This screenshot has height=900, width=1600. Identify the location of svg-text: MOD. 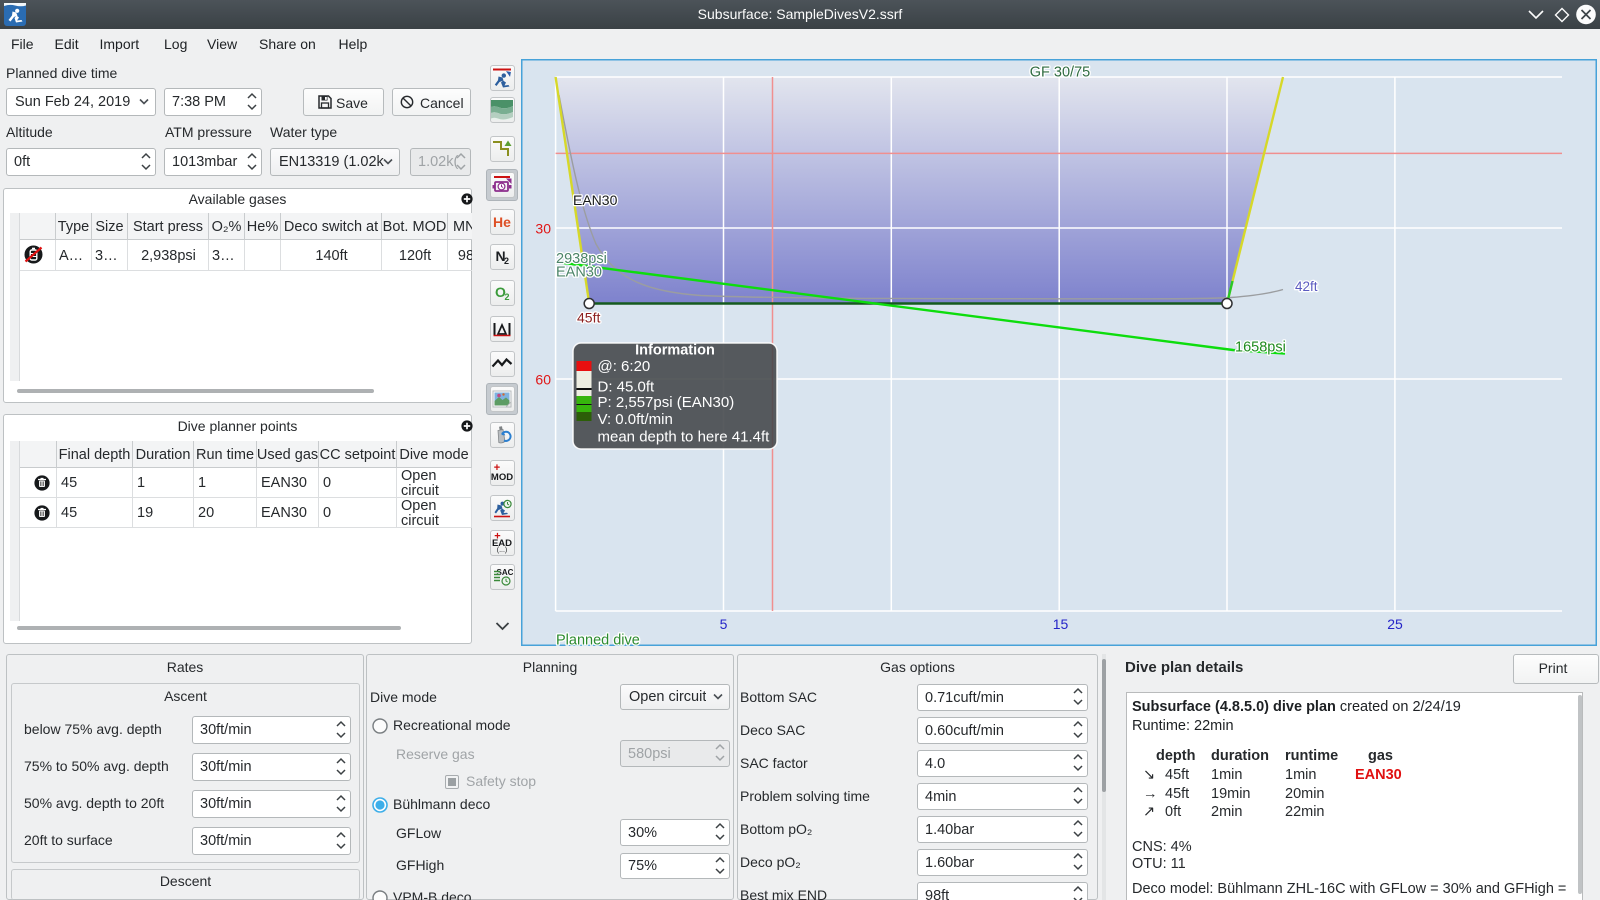
(502, 477).